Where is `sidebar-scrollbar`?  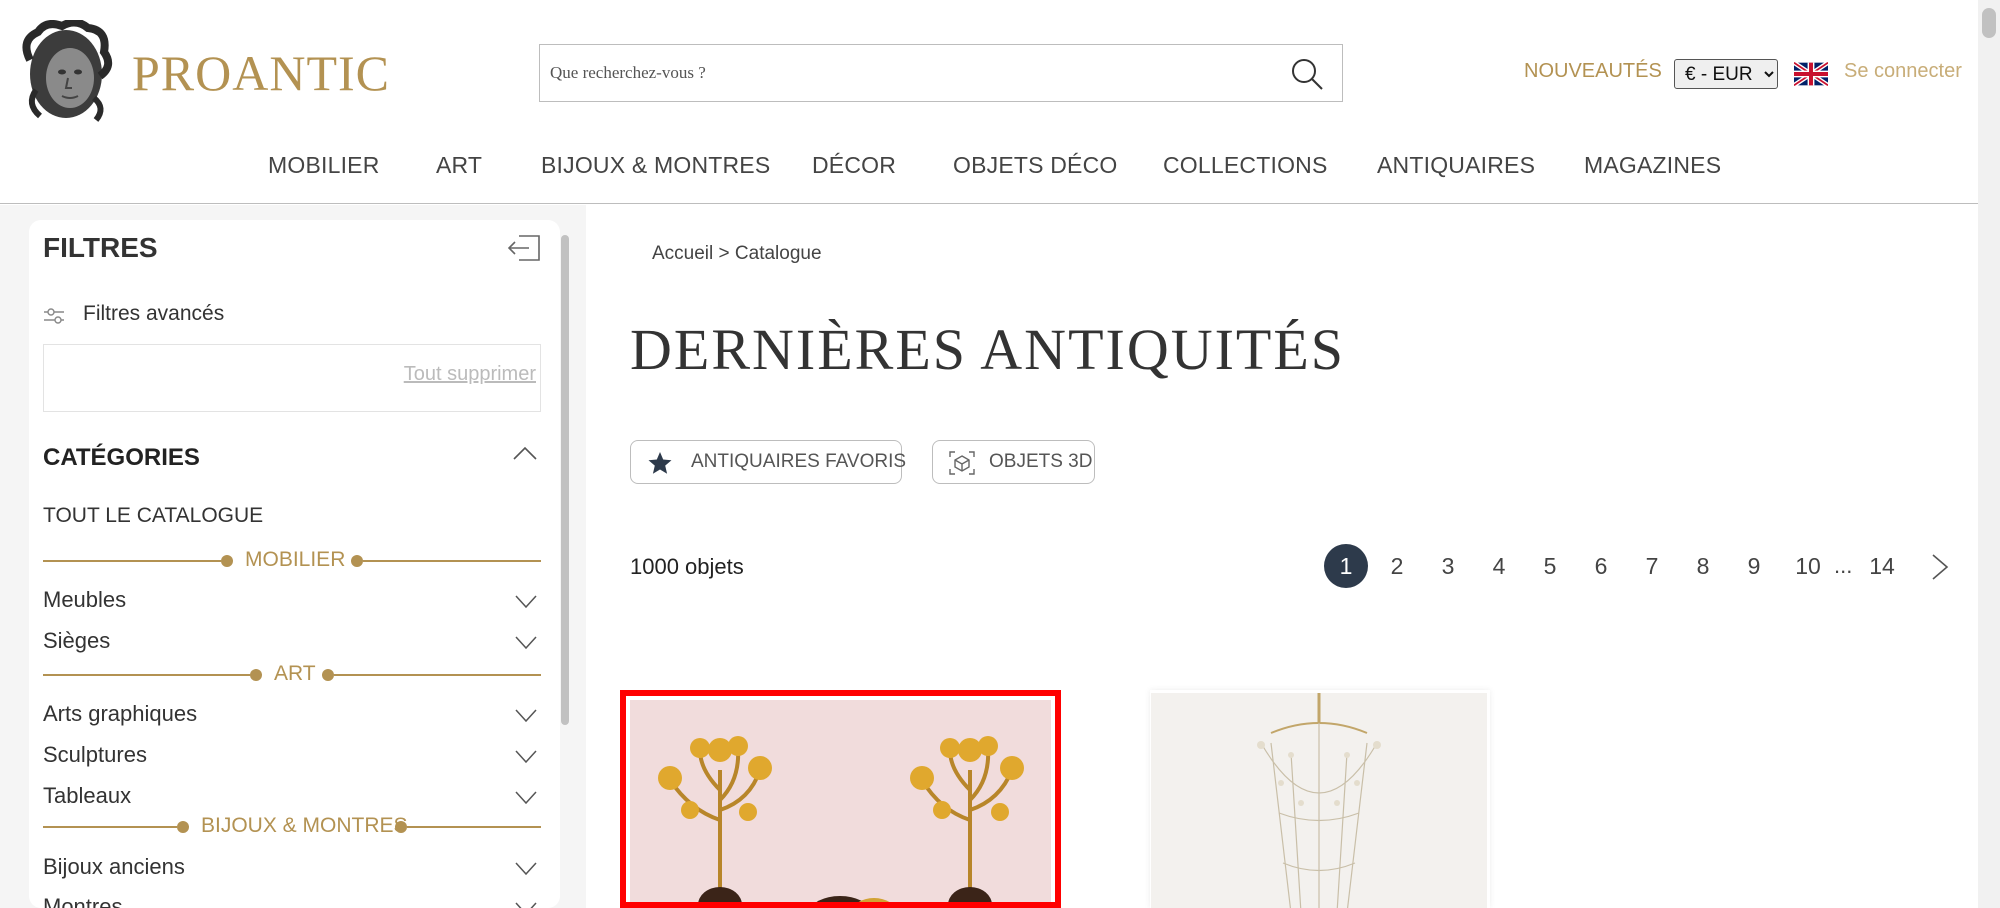
sidebar-scrollbar is located at coordinates (565, 565).